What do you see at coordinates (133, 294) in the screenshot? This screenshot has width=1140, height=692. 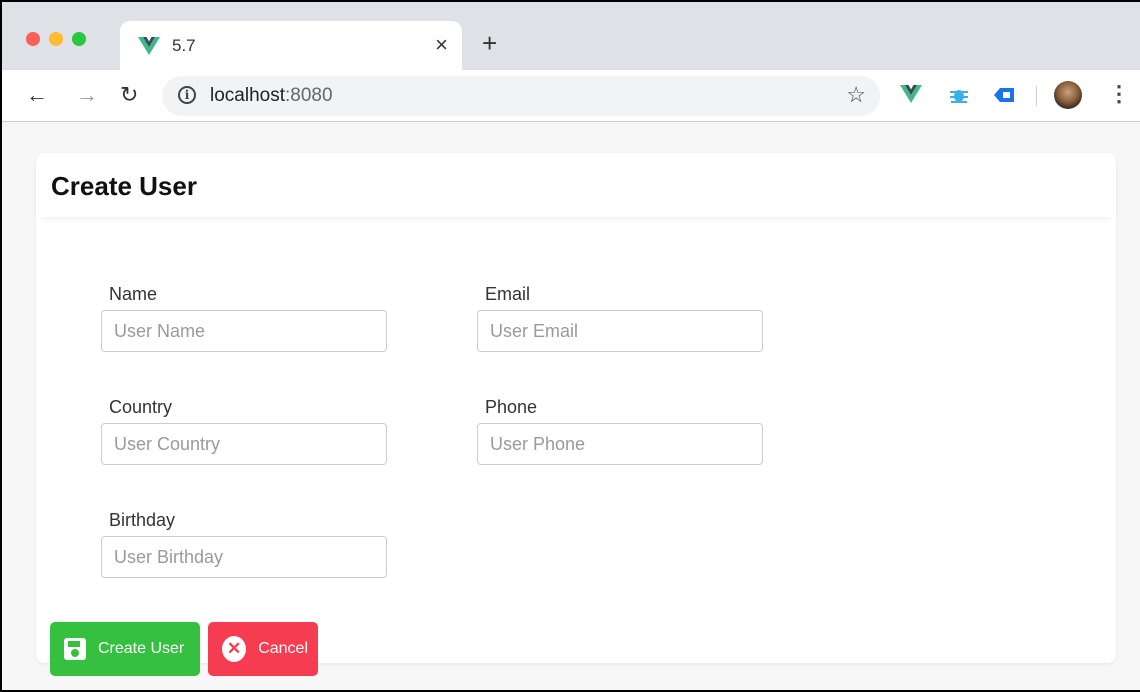 I see `name-label: Name` at bounding box center [133, 294].